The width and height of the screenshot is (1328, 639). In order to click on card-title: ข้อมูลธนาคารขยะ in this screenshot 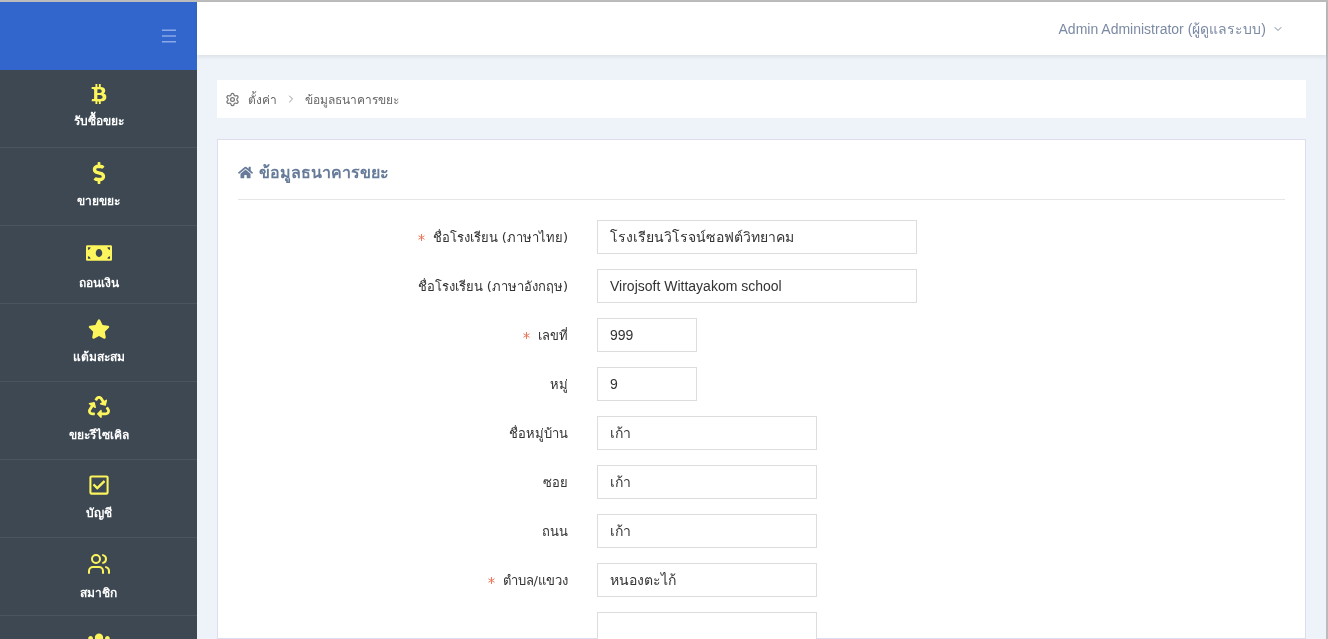, I will do `click(324, 173)`.